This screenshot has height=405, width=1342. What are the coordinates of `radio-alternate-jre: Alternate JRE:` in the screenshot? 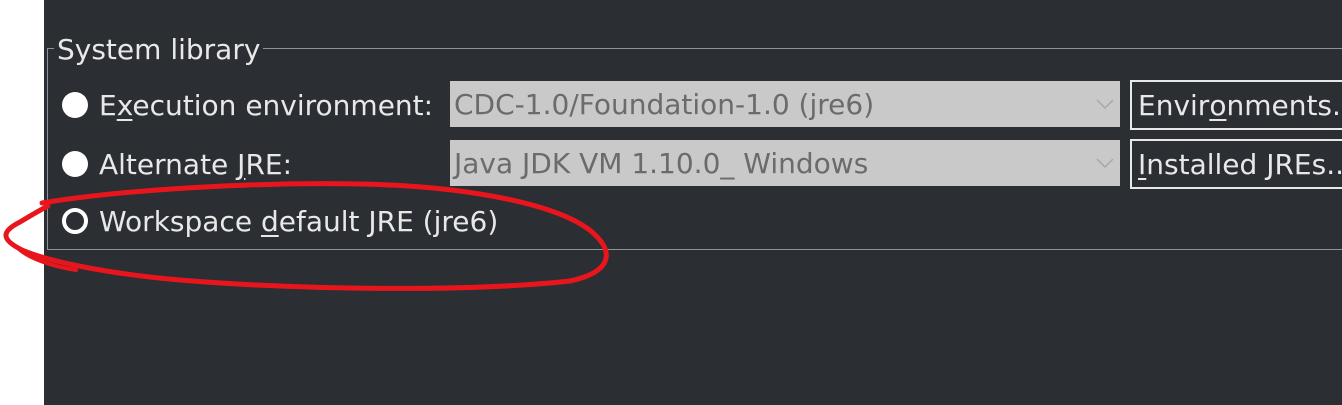 It's located at (177, 164).